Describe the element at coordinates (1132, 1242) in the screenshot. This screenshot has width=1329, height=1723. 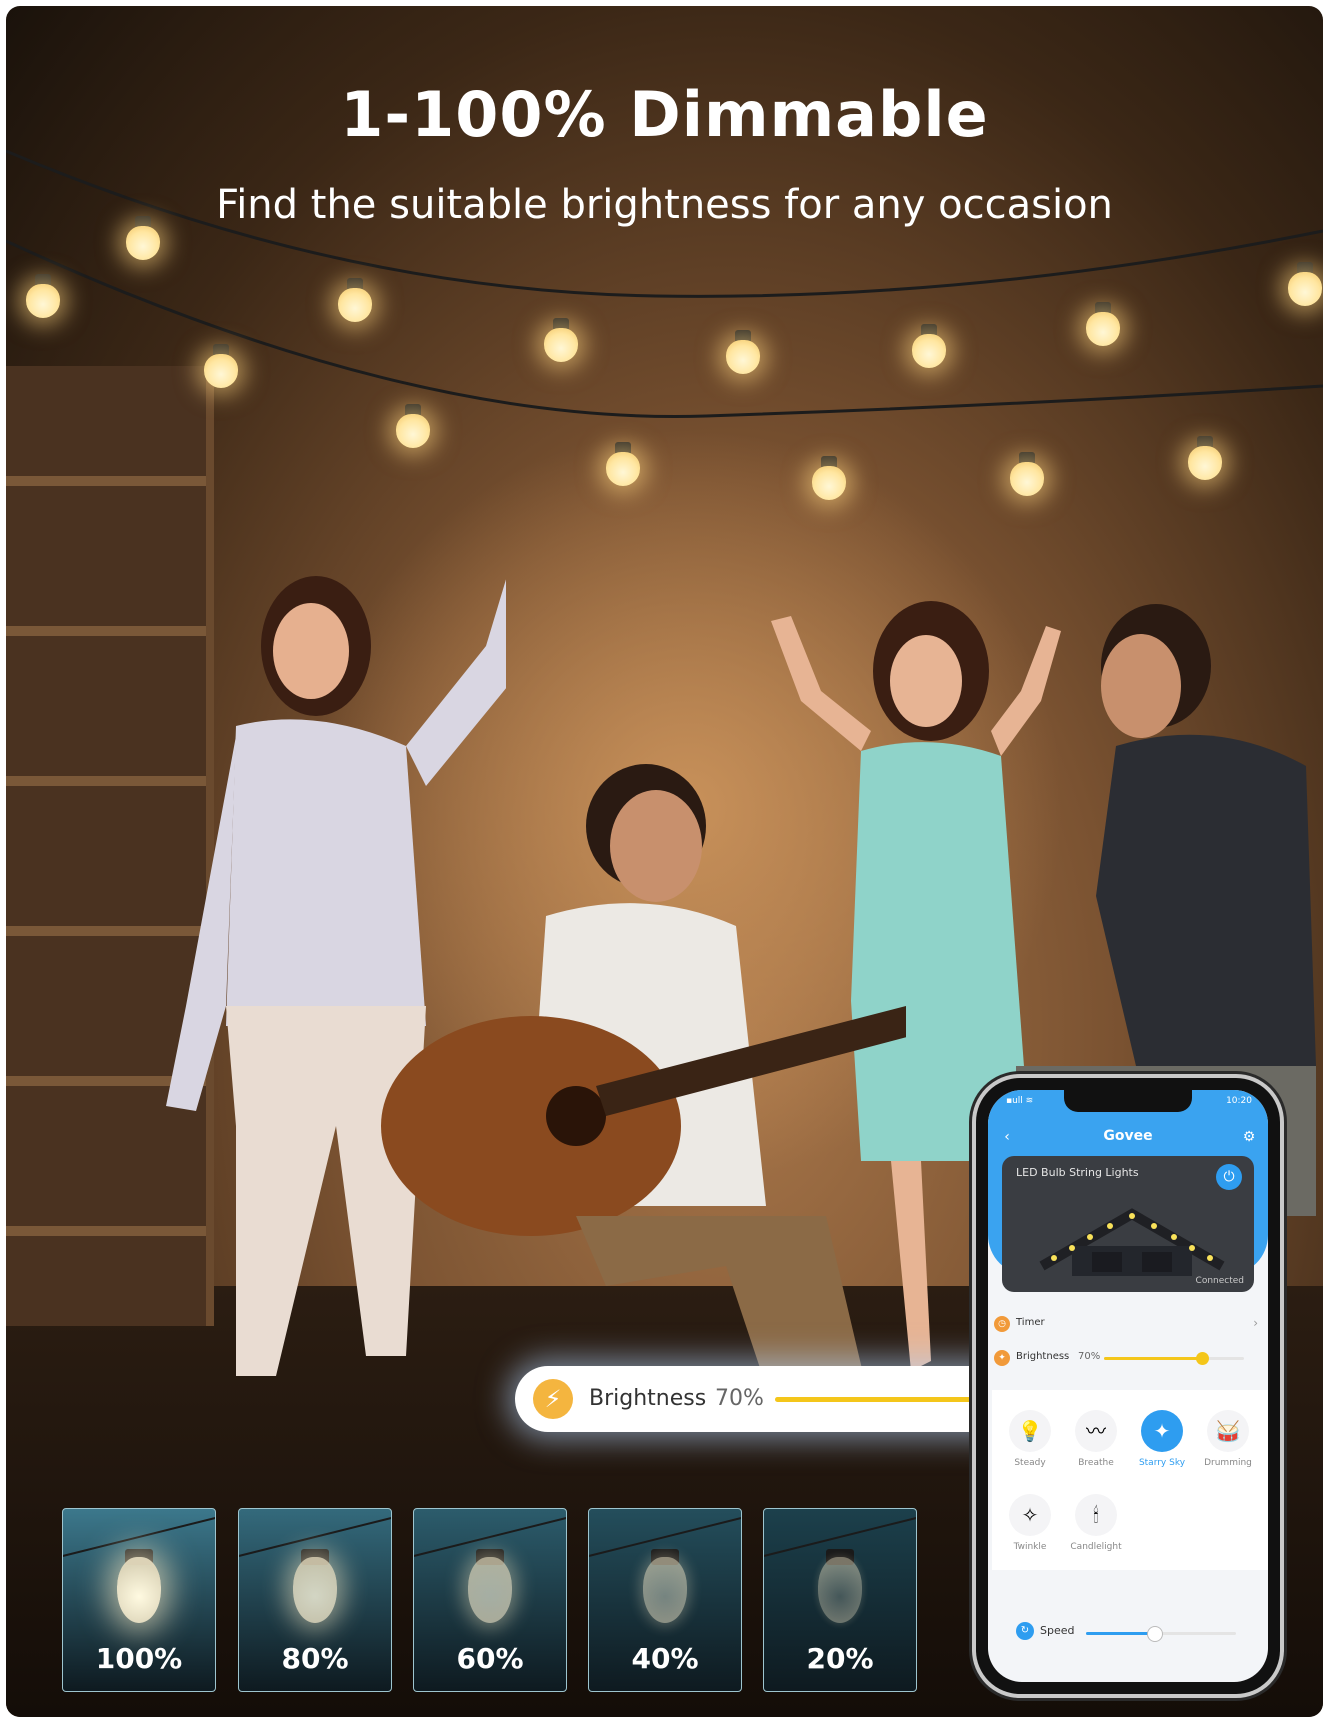
I see `house-roof-lights-image` at that location.